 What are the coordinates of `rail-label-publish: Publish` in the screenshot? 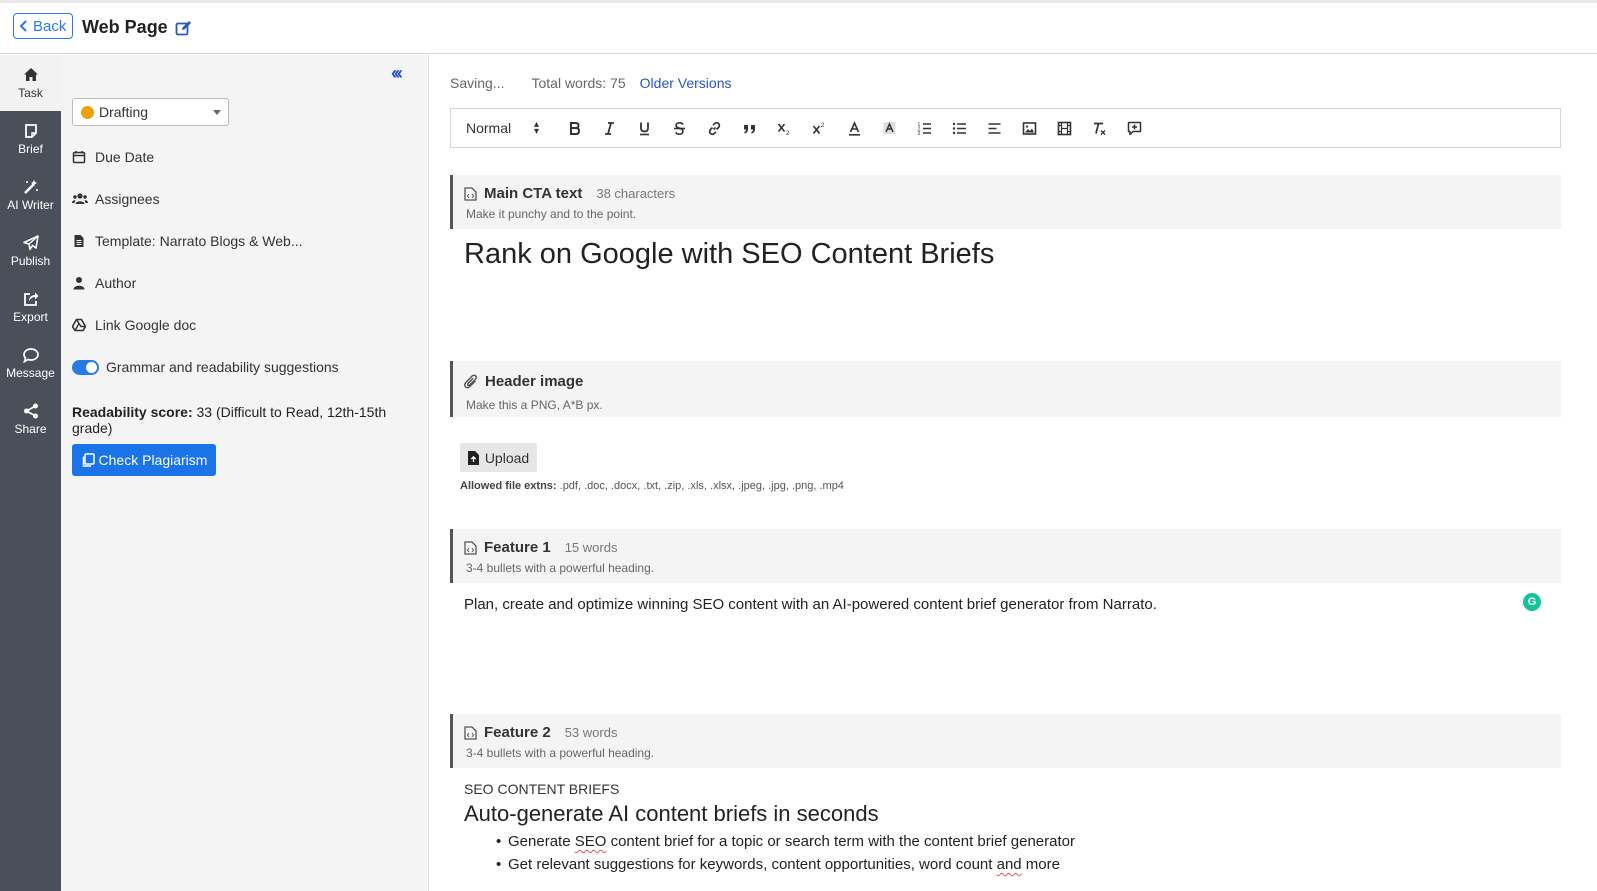 It's located at (30, 260).